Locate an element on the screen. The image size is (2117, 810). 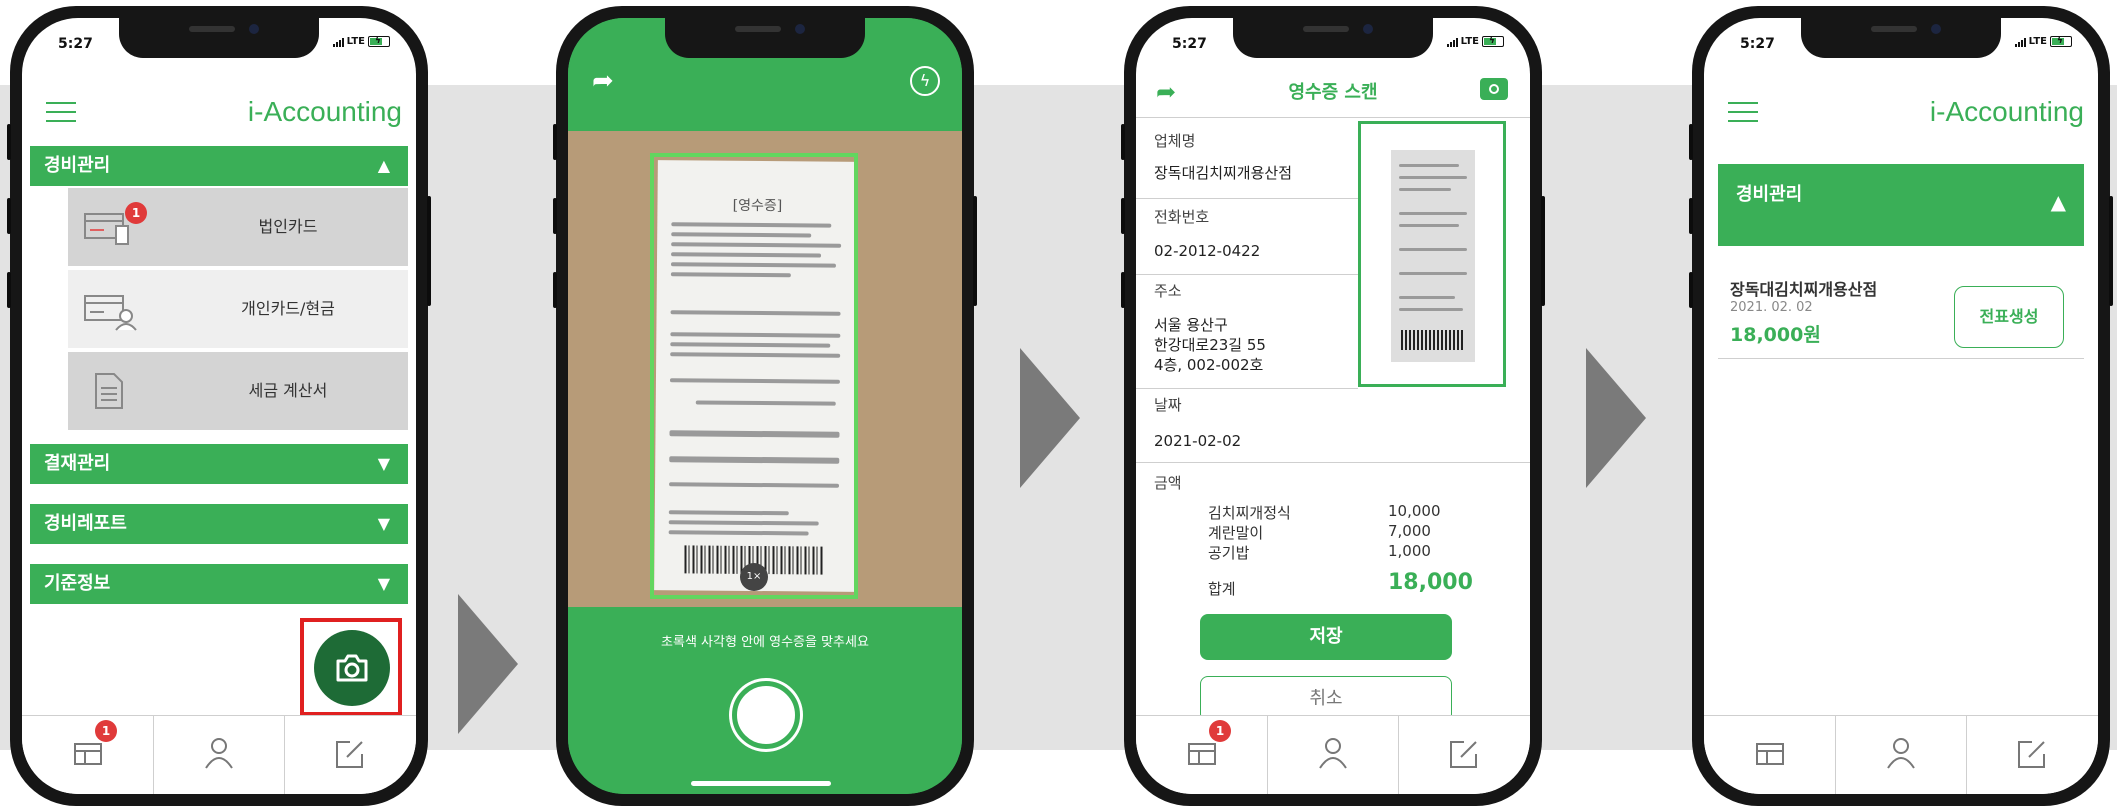
total-value: 18,000 is located at coordinates (1430, 582).